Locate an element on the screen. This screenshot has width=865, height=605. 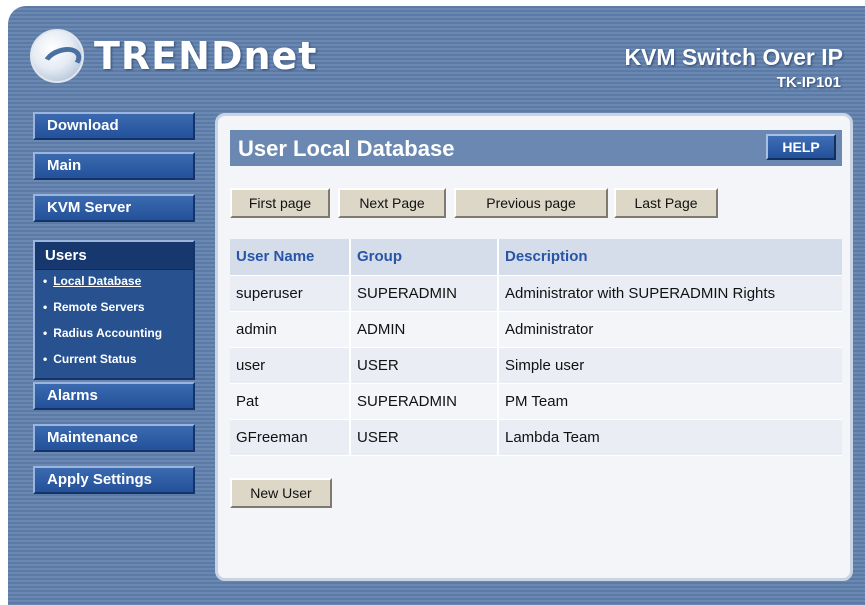
nav-sub-current-status: • Current Status is located at coordinates (114, 361).